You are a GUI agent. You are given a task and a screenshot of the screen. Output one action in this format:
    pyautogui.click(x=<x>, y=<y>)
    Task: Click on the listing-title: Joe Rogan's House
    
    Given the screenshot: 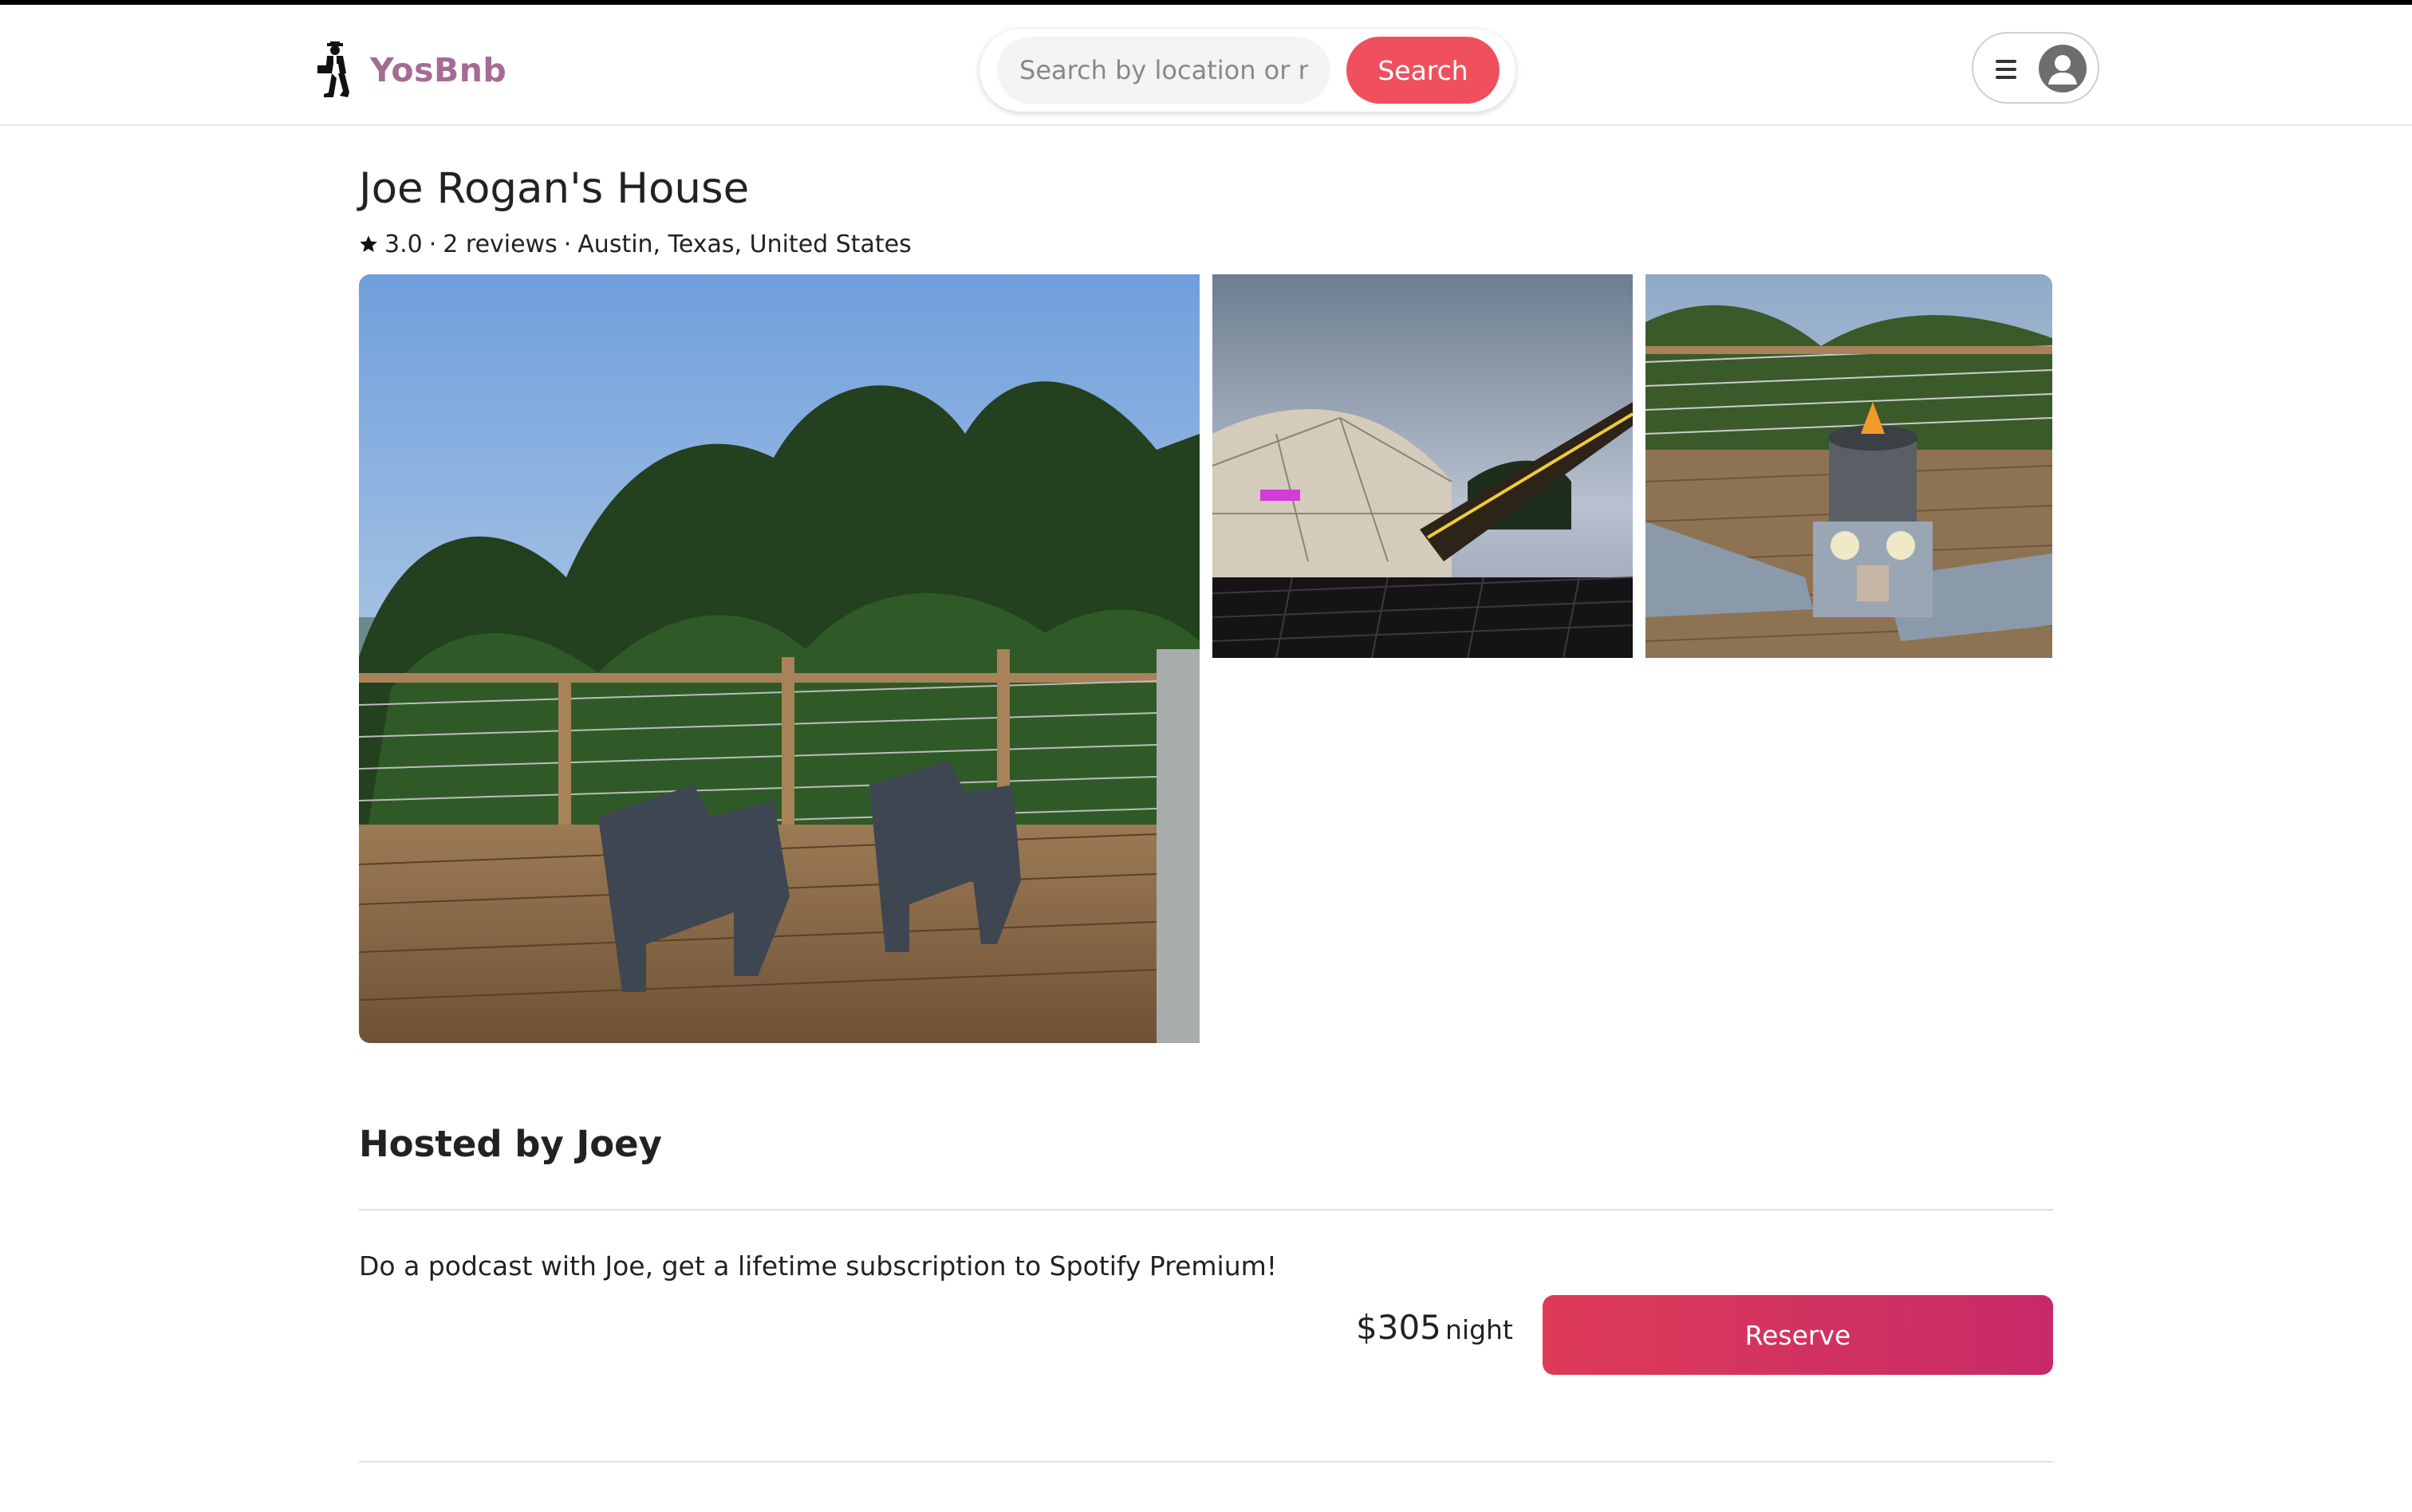 What is the action you would take?
    pyautogui.click(x=555, y=188)
    